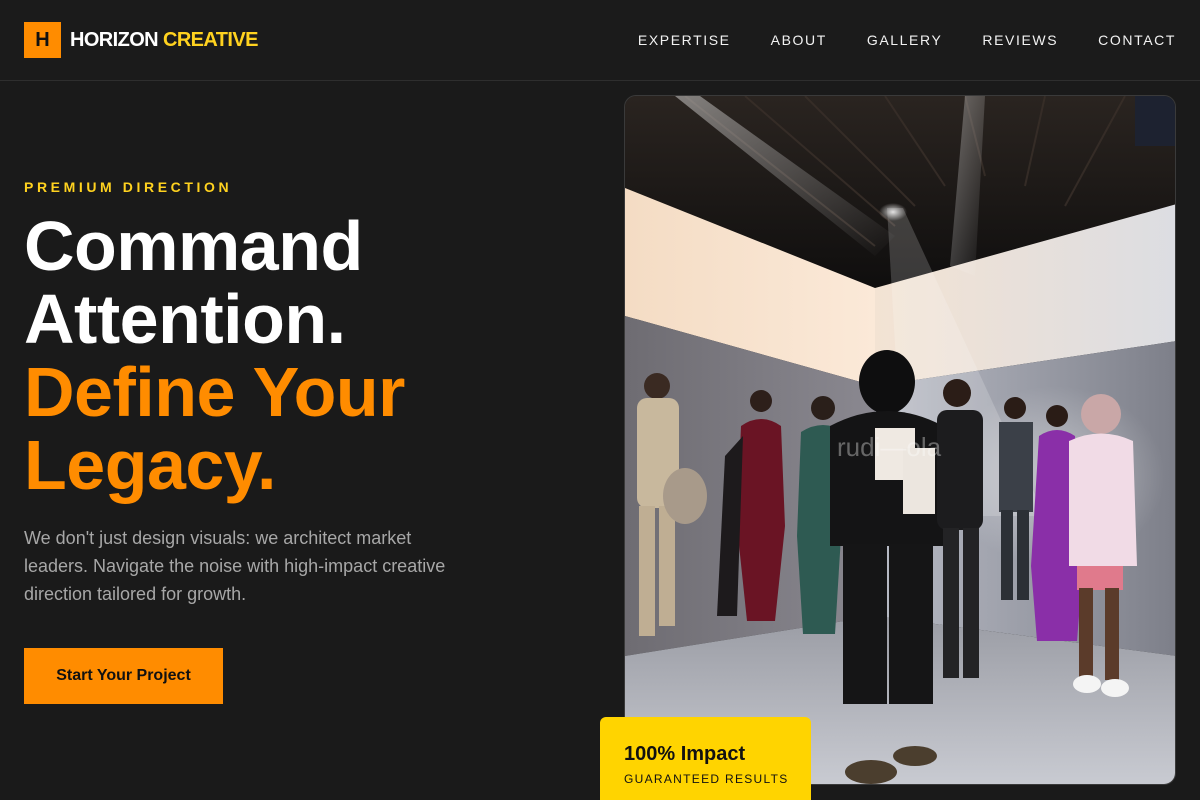  I want to click on headline-accent-line-1: Define Your, so click(214, 392).